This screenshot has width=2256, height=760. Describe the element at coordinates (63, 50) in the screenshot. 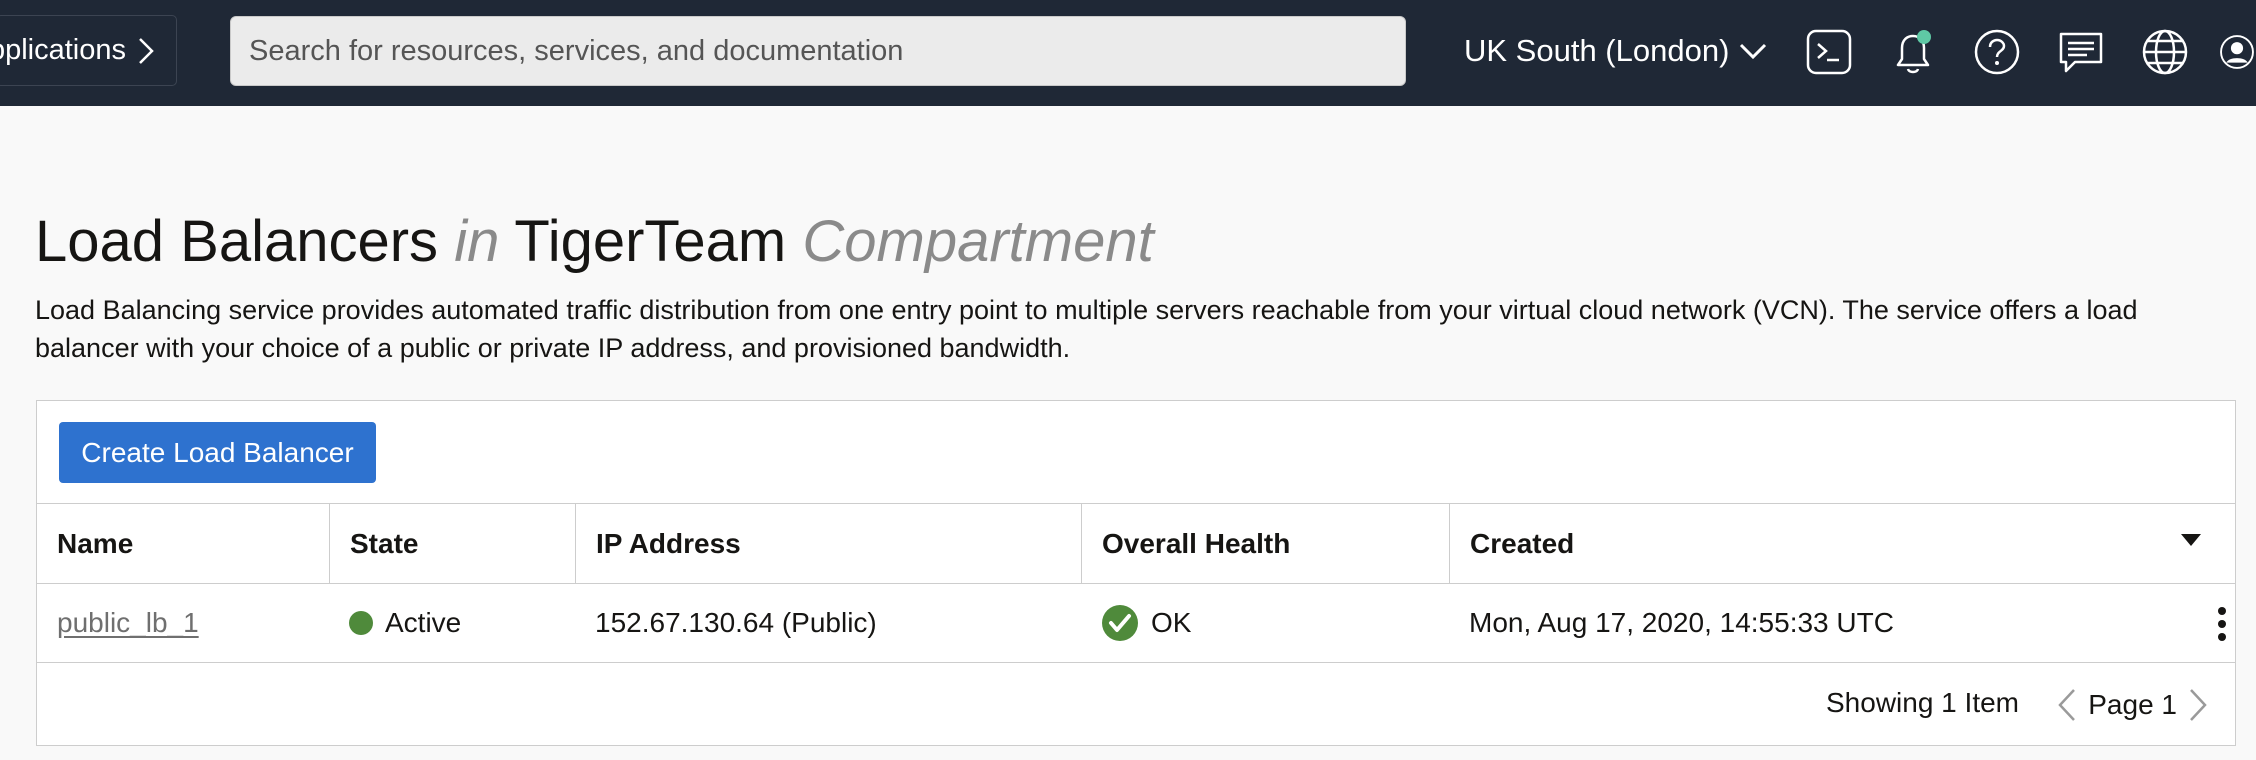

I see `applications-label: Applications` at that location.